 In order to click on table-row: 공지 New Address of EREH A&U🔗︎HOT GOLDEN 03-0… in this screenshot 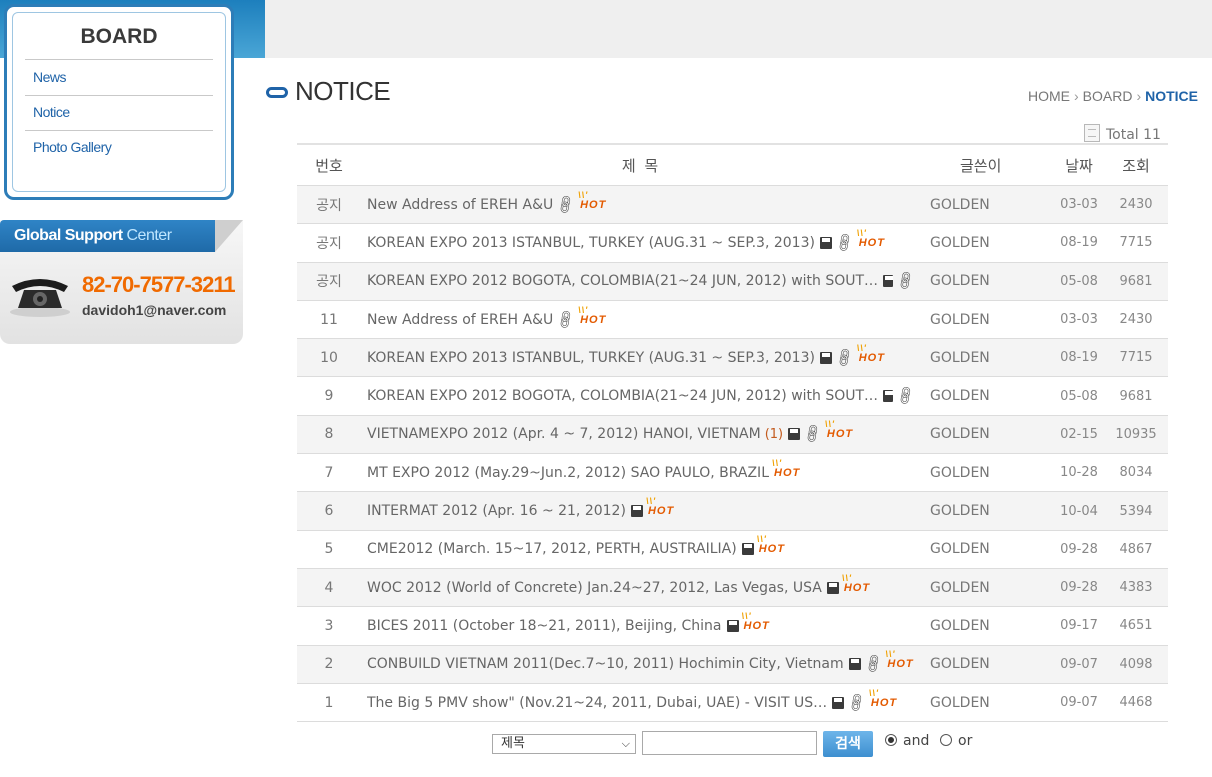, I will do `click(732, 205)`.